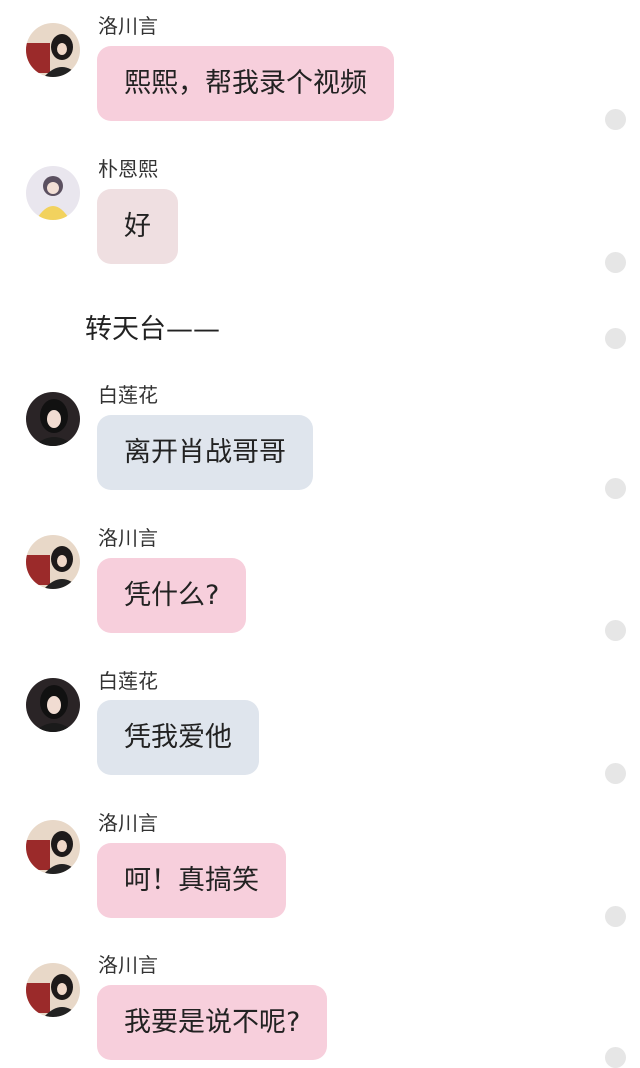  I want to click on narration-text: 转天台——, so click(152, 329).